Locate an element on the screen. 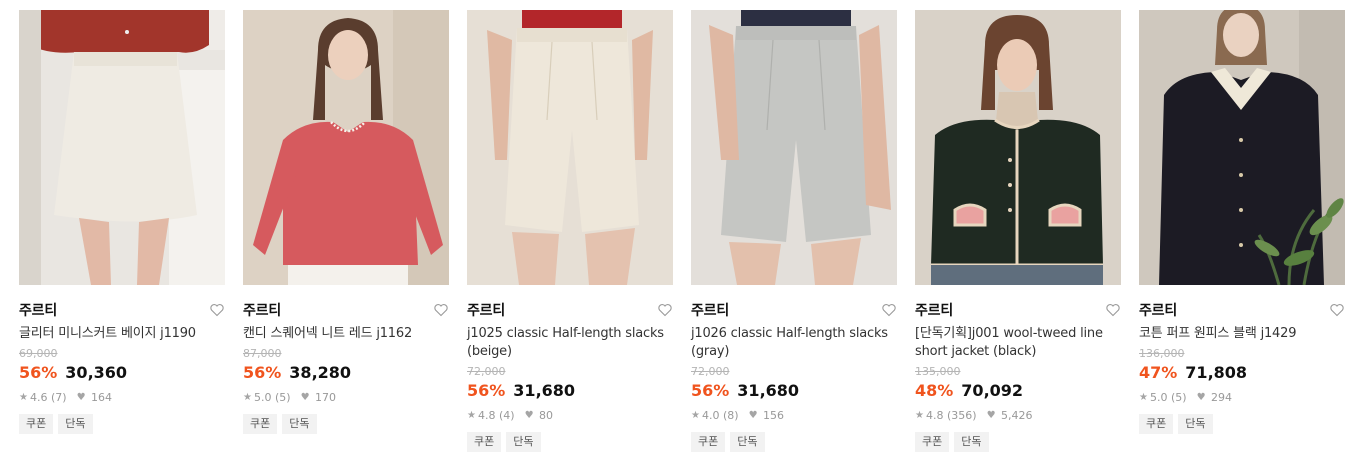  like-count: 294 is located at coordinates (1222, 397).